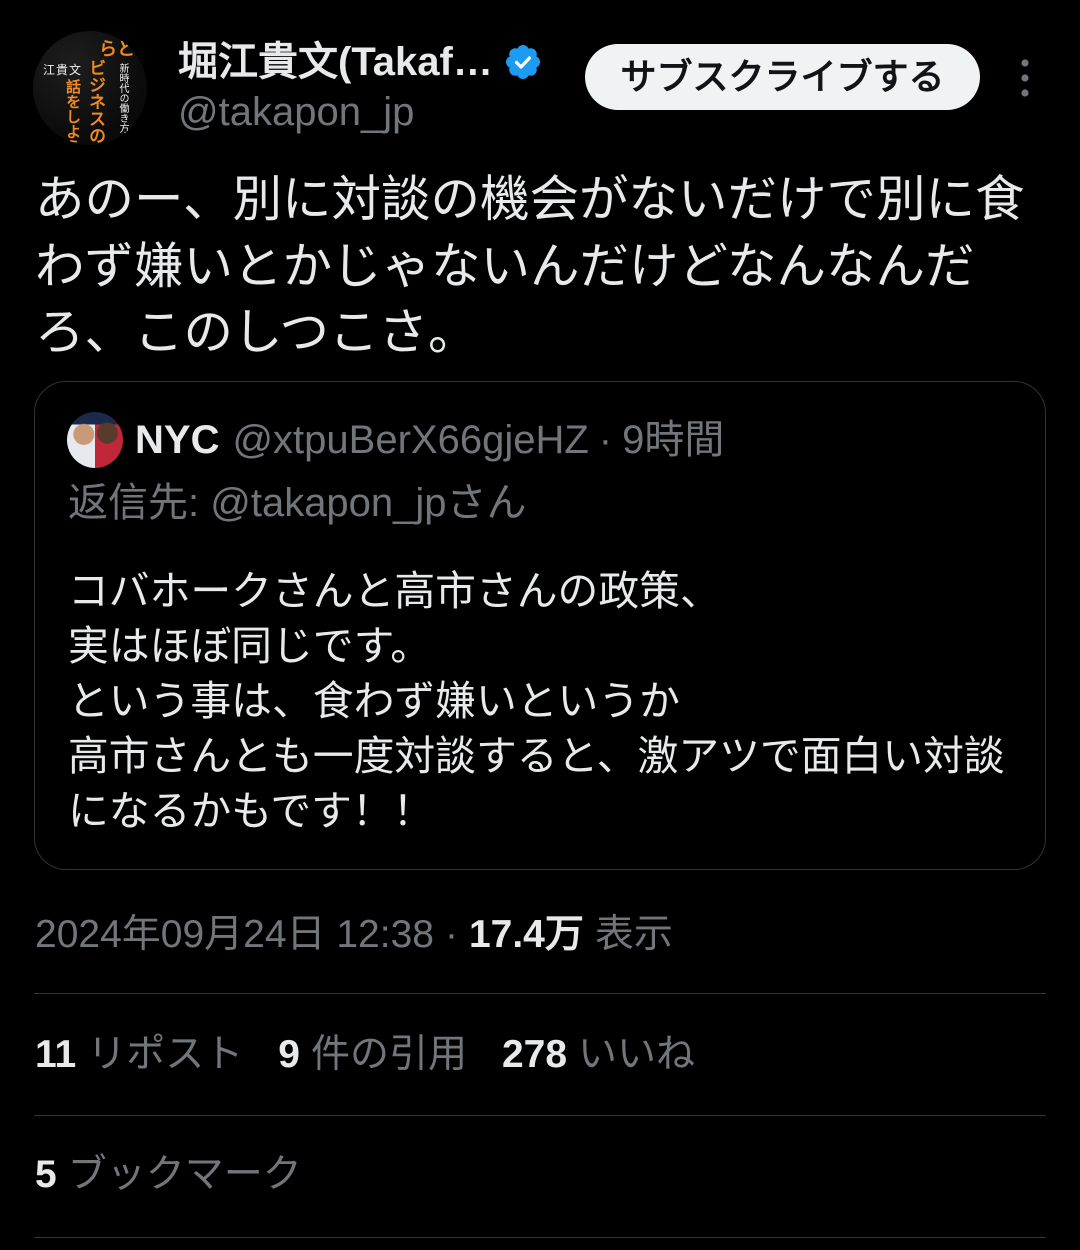 The width and height of the screenshot is (1080, 1250). Describe the element at coordinates (184, 1174) in the screenshot. I see `bookmarks-label: ブックマーク` at that location.